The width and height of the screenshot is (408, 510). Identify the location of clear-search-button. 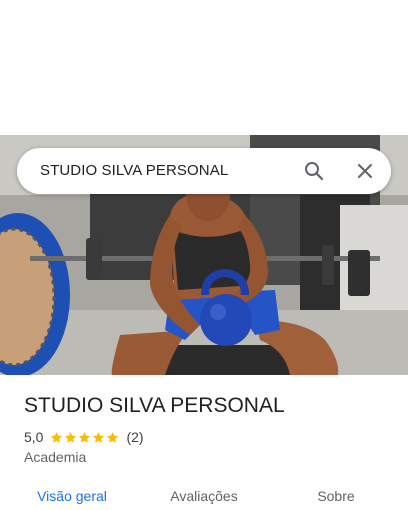
(365, 171).